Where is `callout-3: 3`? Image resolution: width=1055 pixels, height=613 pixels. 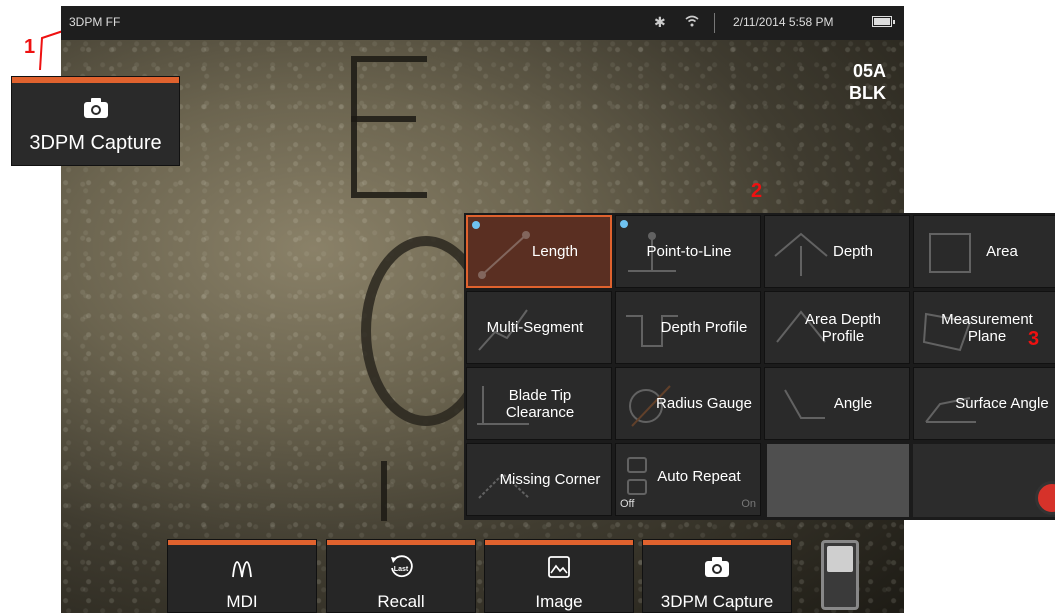 callout-3: 3 is located at coordinates (1034, 339).